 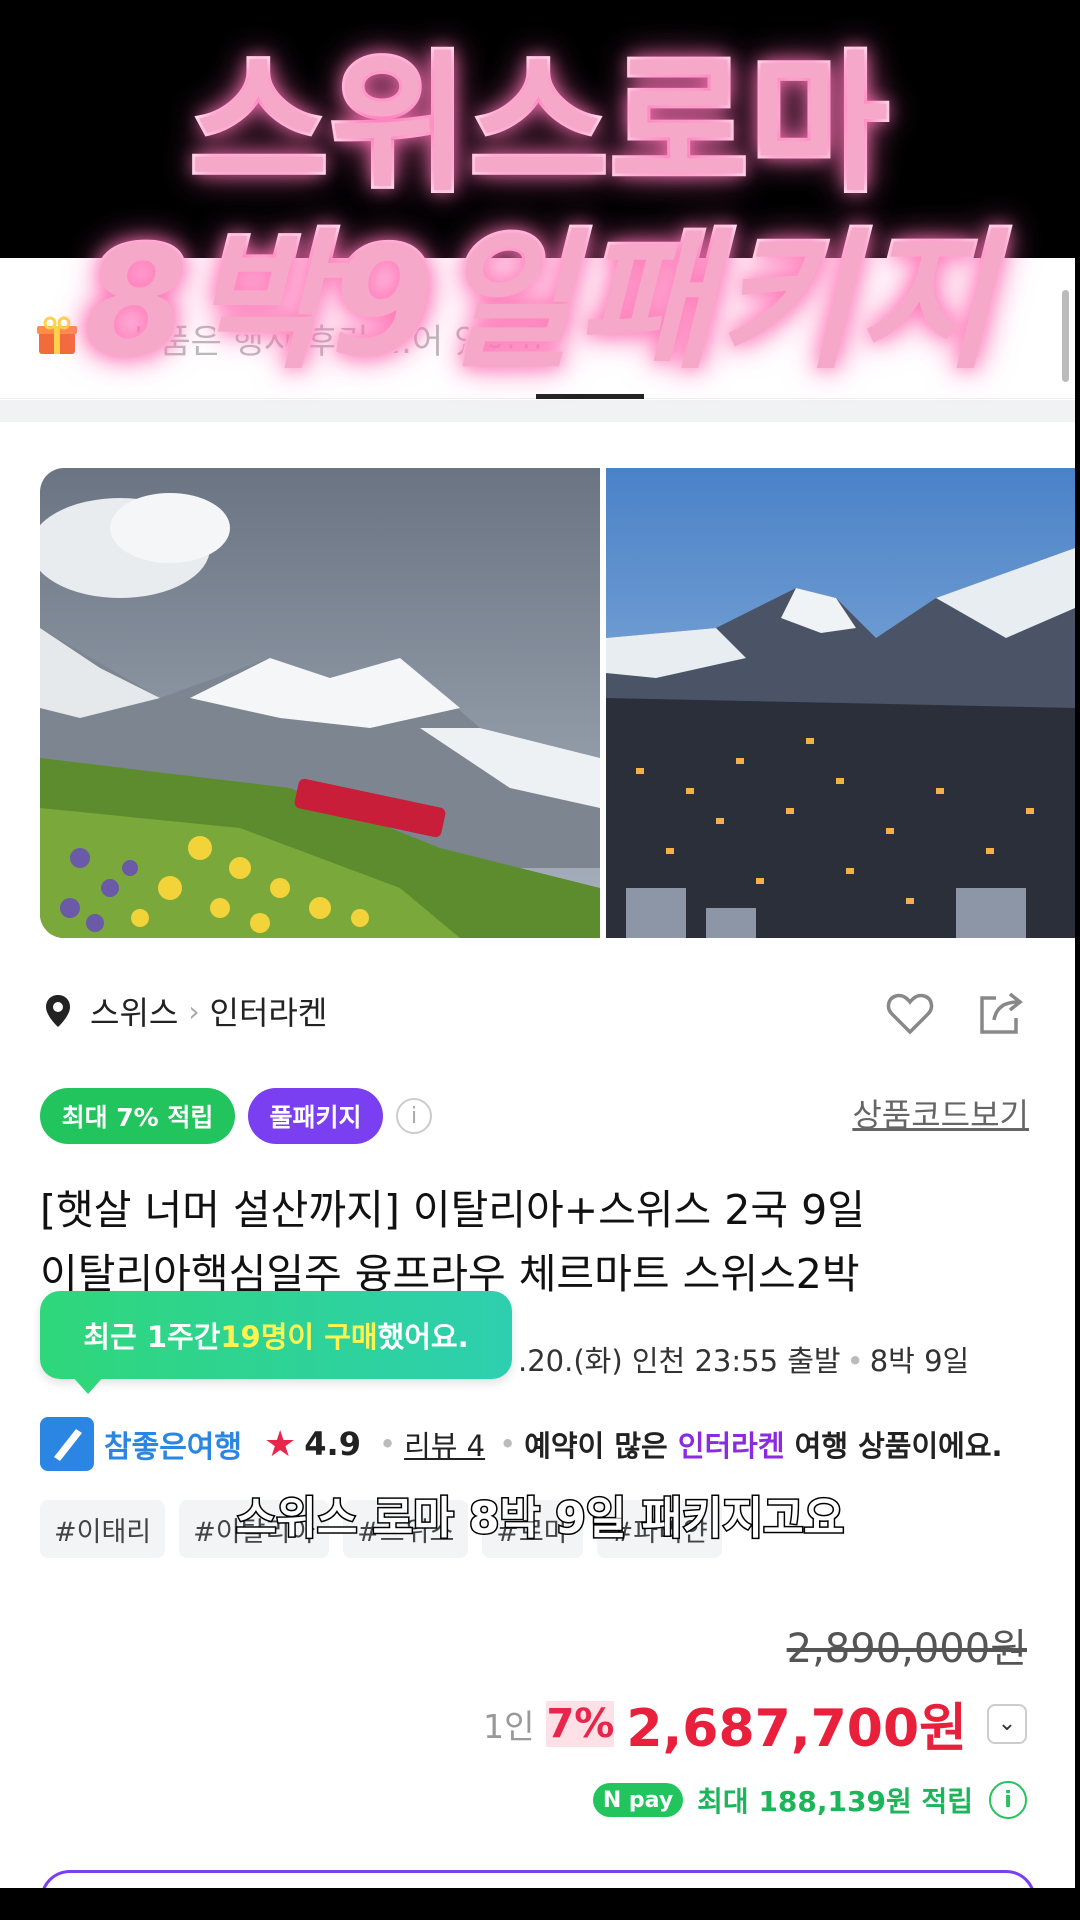 I want to click on chevron-right-icon: ›, so click(x=194, y=1011).